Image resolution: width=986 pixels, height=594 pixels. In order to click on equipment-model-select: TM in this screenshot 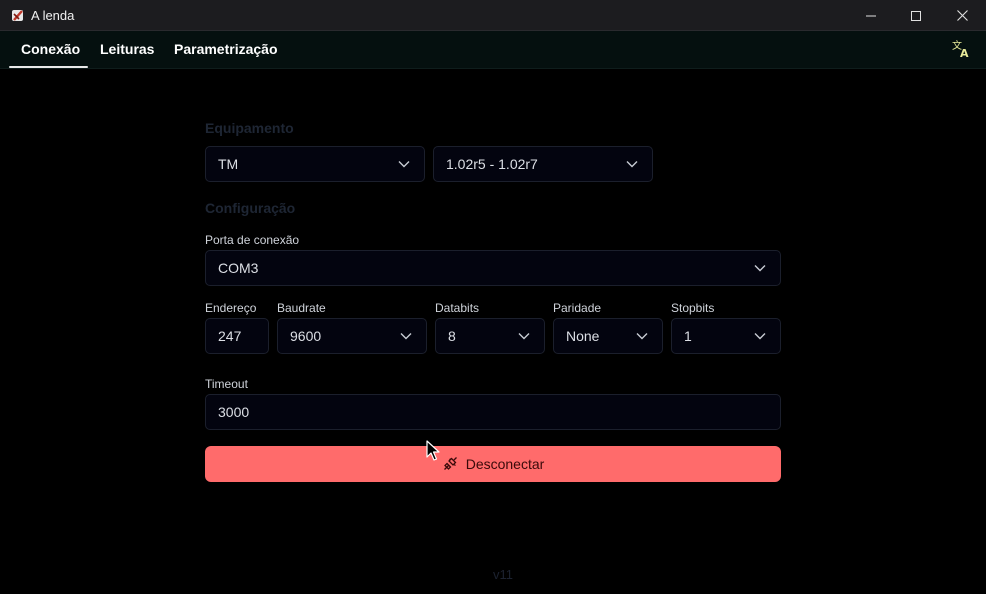, I will do `click(315, 164)`.